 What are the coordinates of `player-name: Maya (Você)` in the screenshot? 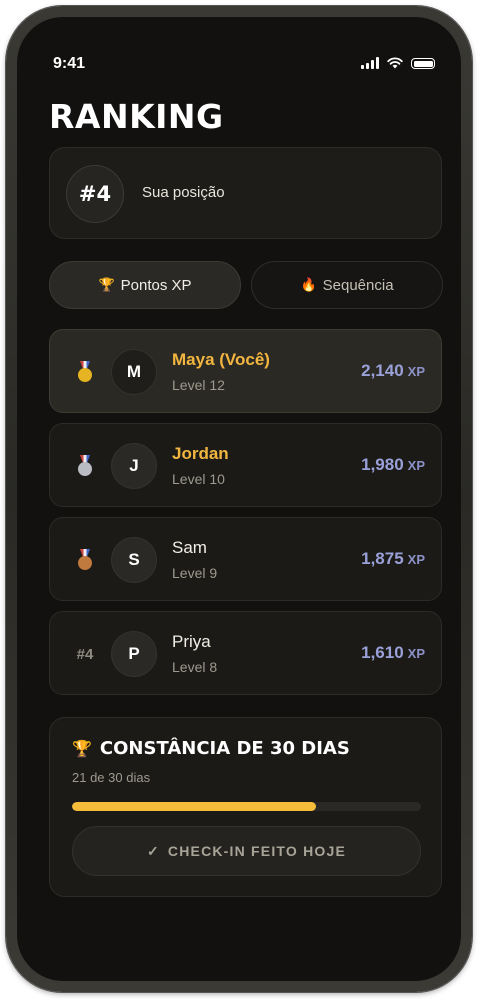 It's located at (221, 359).